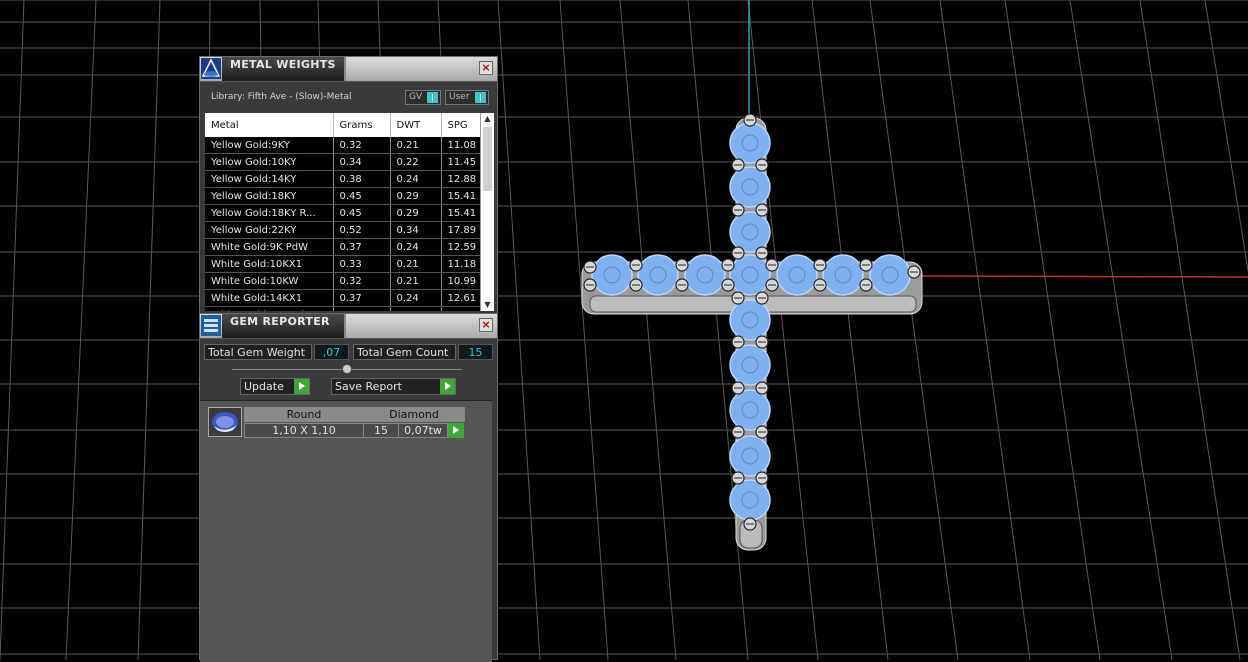  I want to click on gem-weight-cell: 0,07tw, so click(423, 430).